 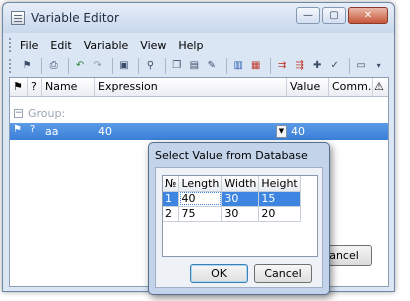 What do you see at coordinates (171, 184) in the screenshot?
I see `column-number-header: №` at bounding box center [171, 184].